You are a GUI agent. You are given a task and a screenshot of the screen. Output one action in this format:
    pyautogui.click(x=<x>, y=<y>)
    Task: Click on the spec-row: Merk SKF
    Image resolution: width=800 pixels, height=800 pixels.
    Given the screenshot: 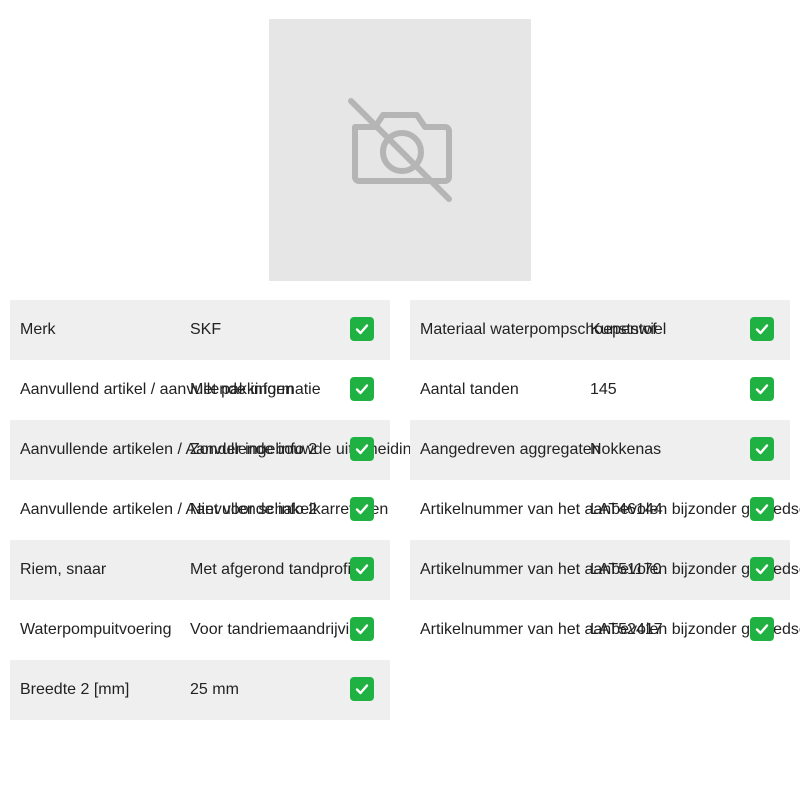 What is the action you would take?
    pyautogui.click(x=200, y=330)
    